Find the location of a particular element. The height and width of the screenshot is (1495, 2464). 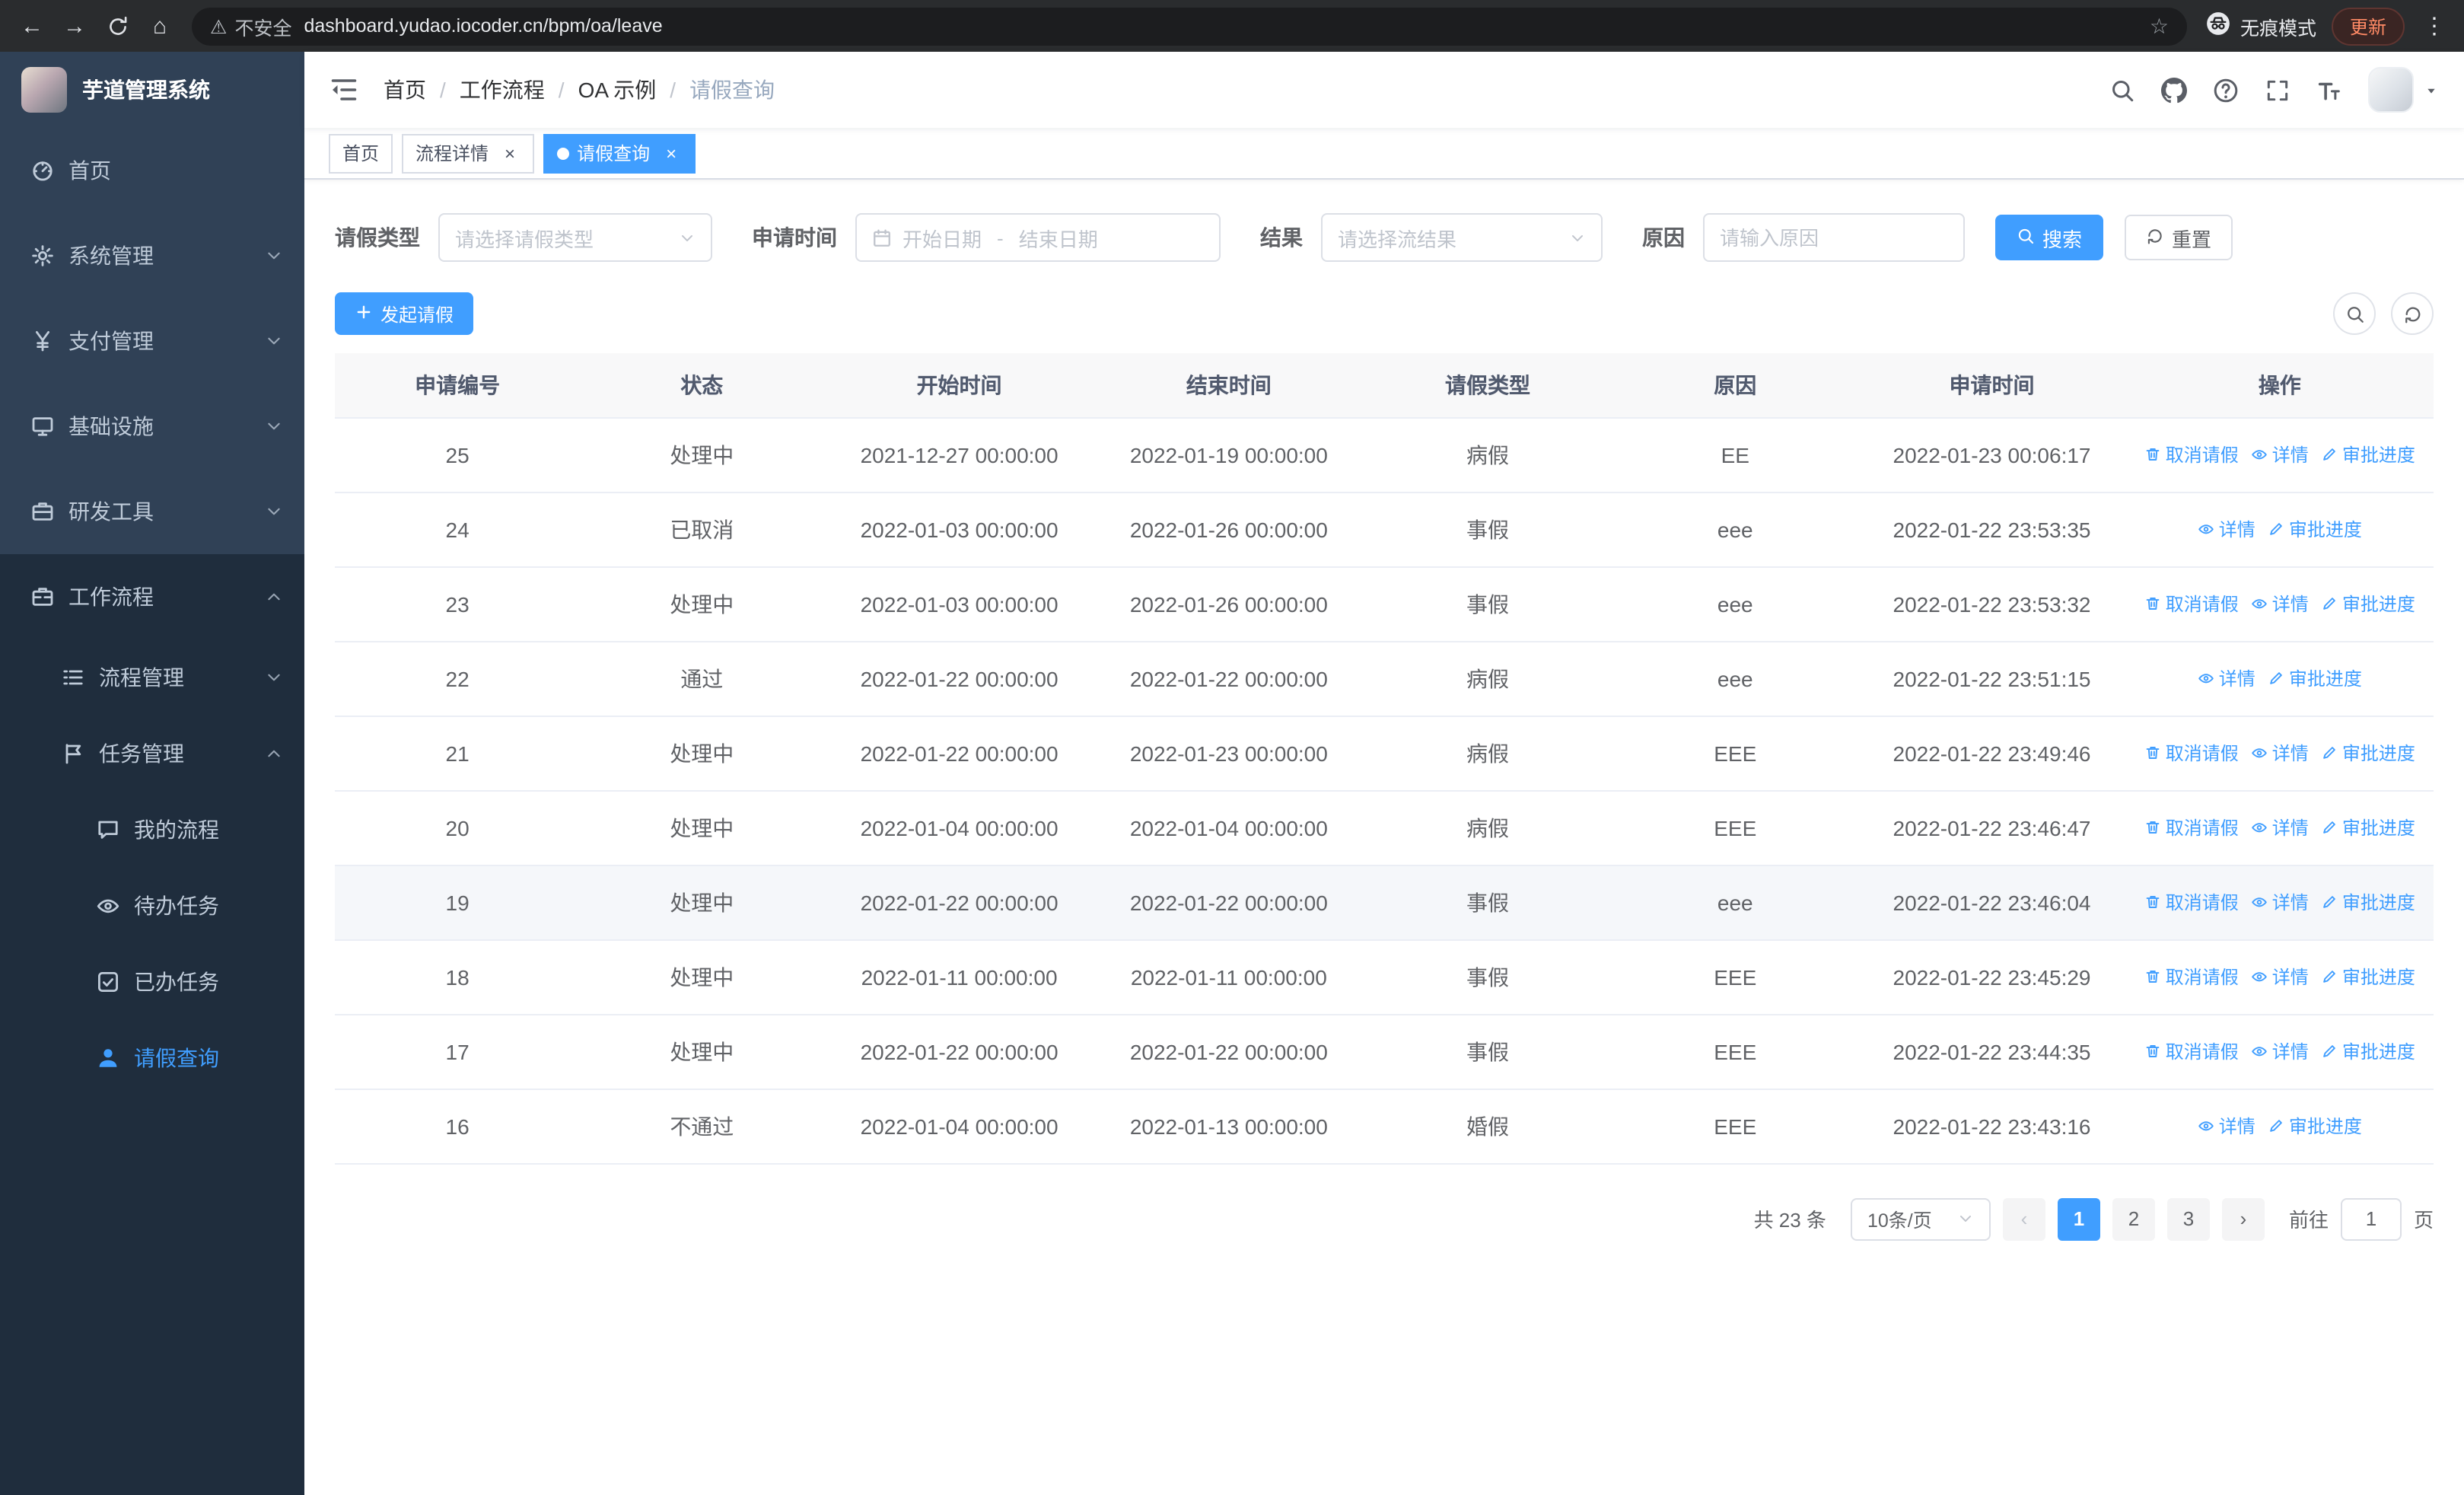

sidebar-item-todo-tasks: 待办任务 is located at coordinates (152, 906).